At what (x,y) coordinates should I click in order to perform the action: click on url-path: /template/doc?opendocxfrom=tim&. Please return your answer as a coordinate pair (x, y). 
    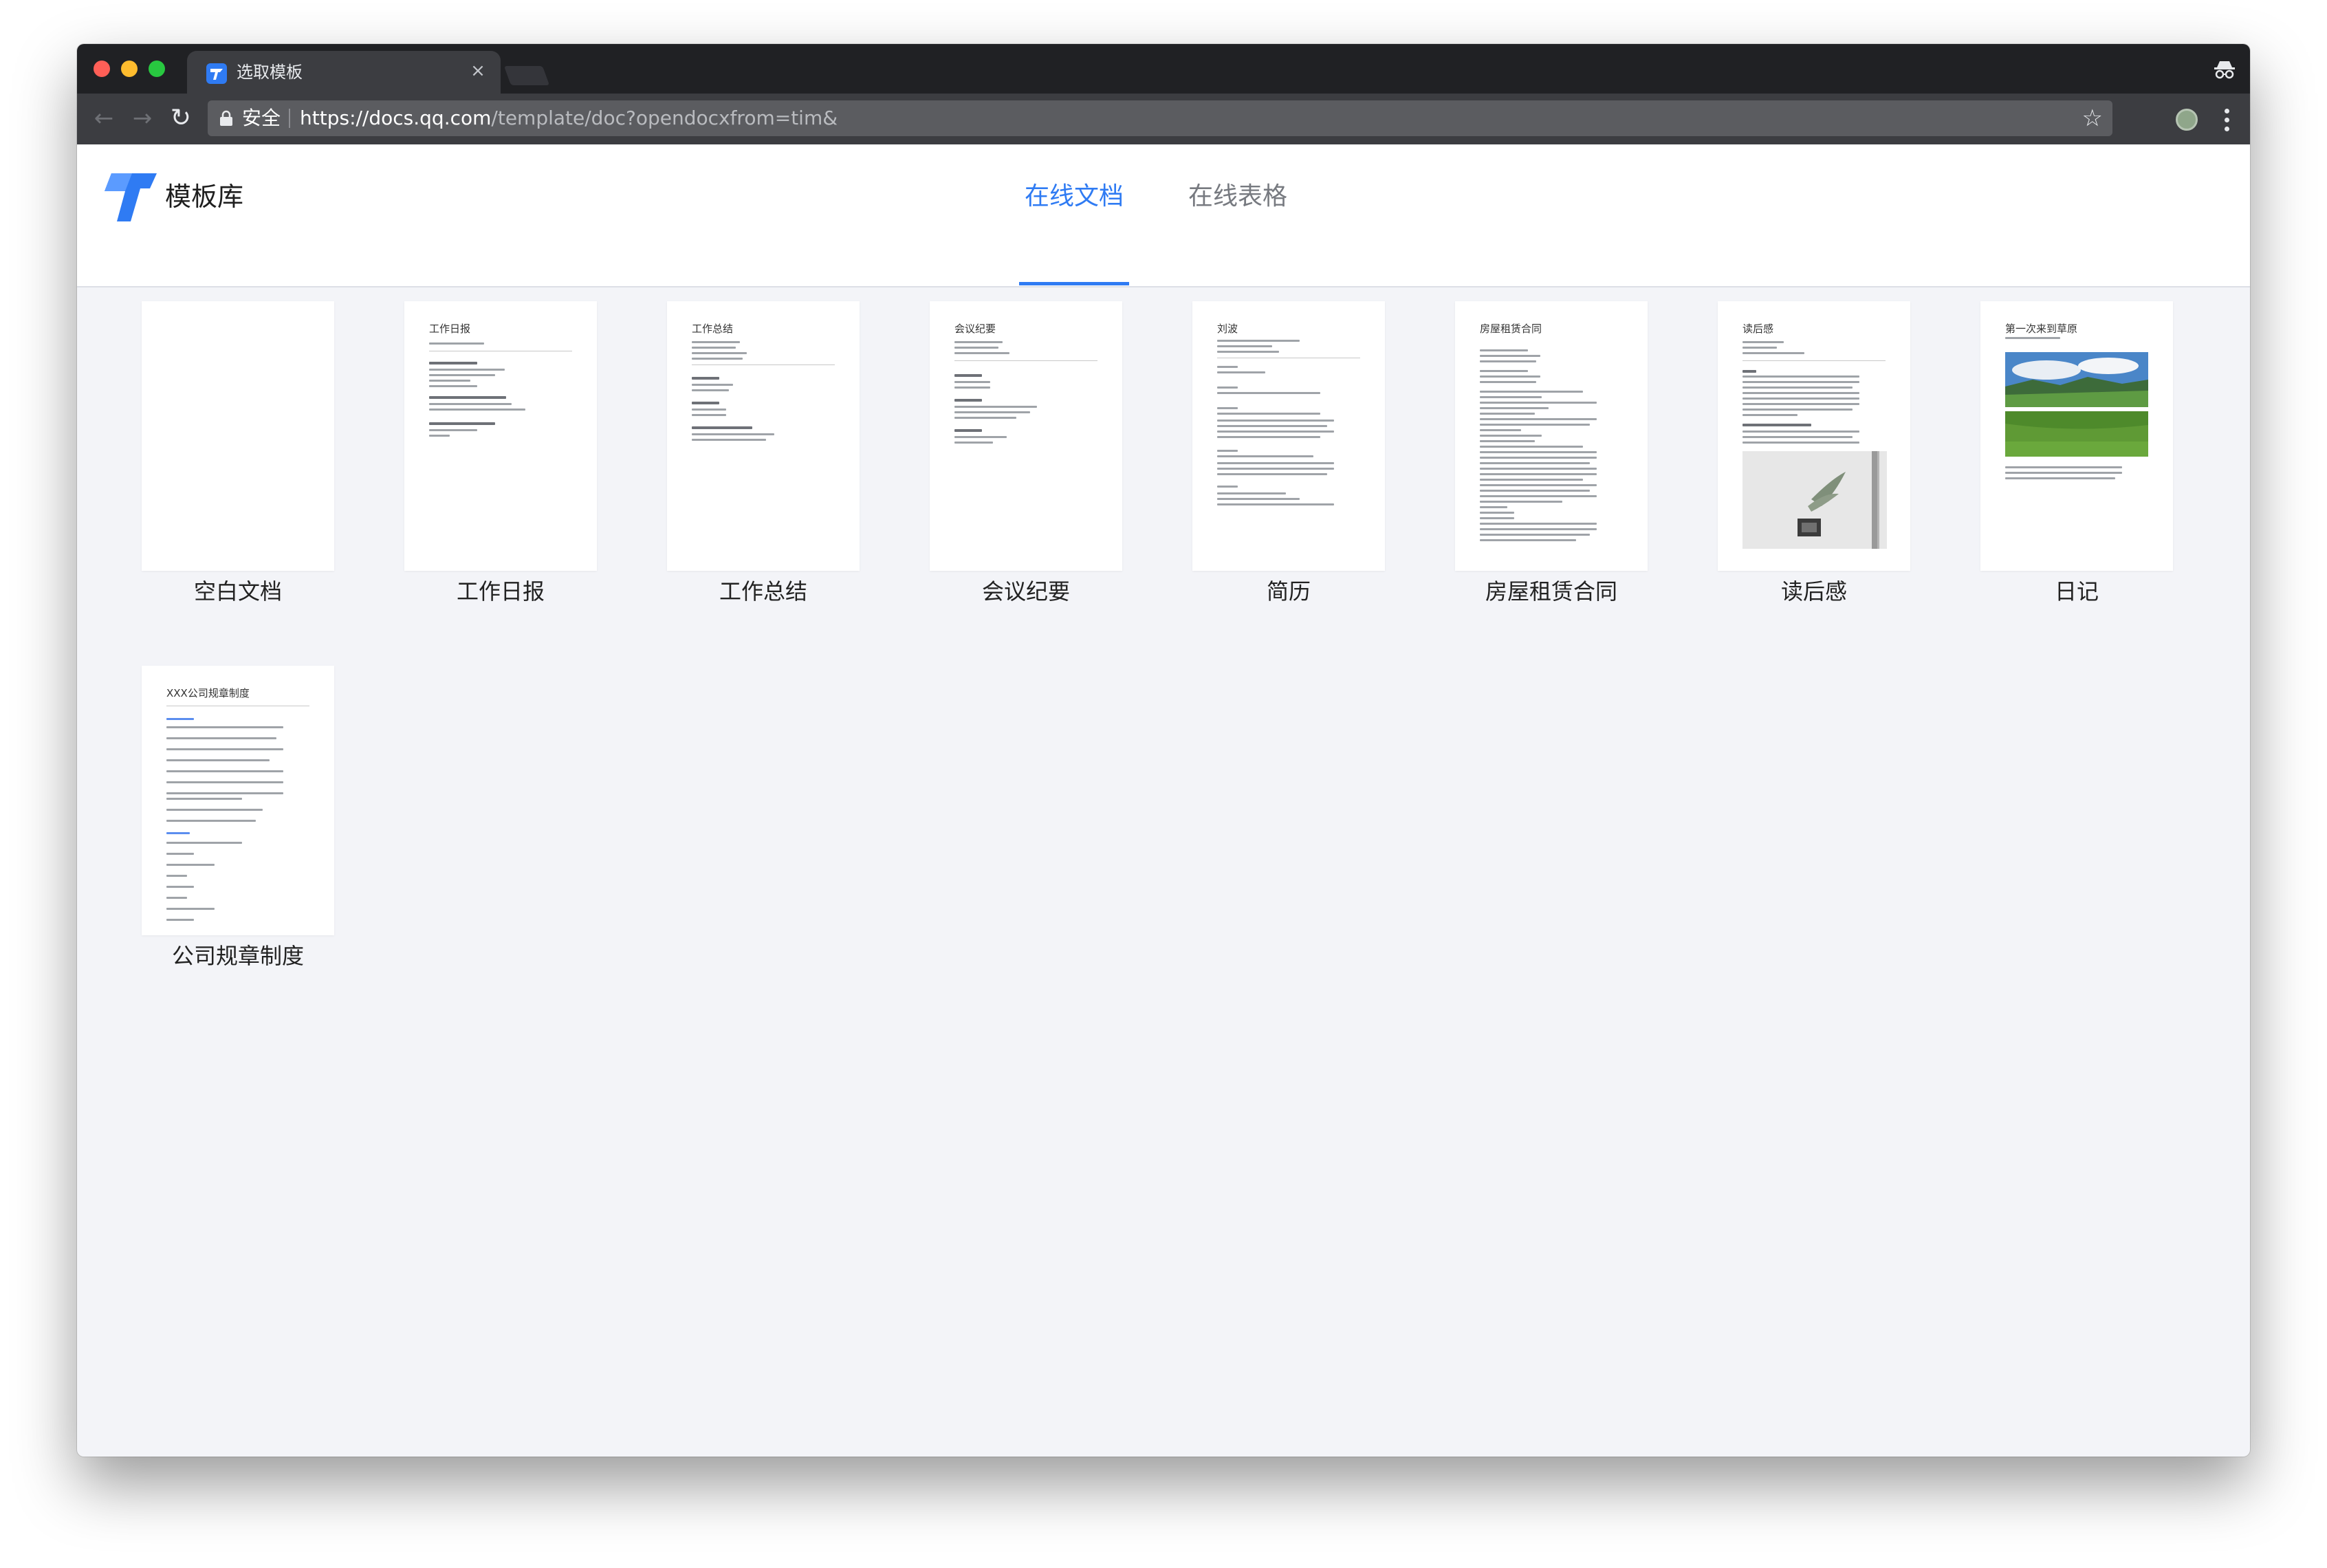
    Looking at the image, I should click on (664, 118).